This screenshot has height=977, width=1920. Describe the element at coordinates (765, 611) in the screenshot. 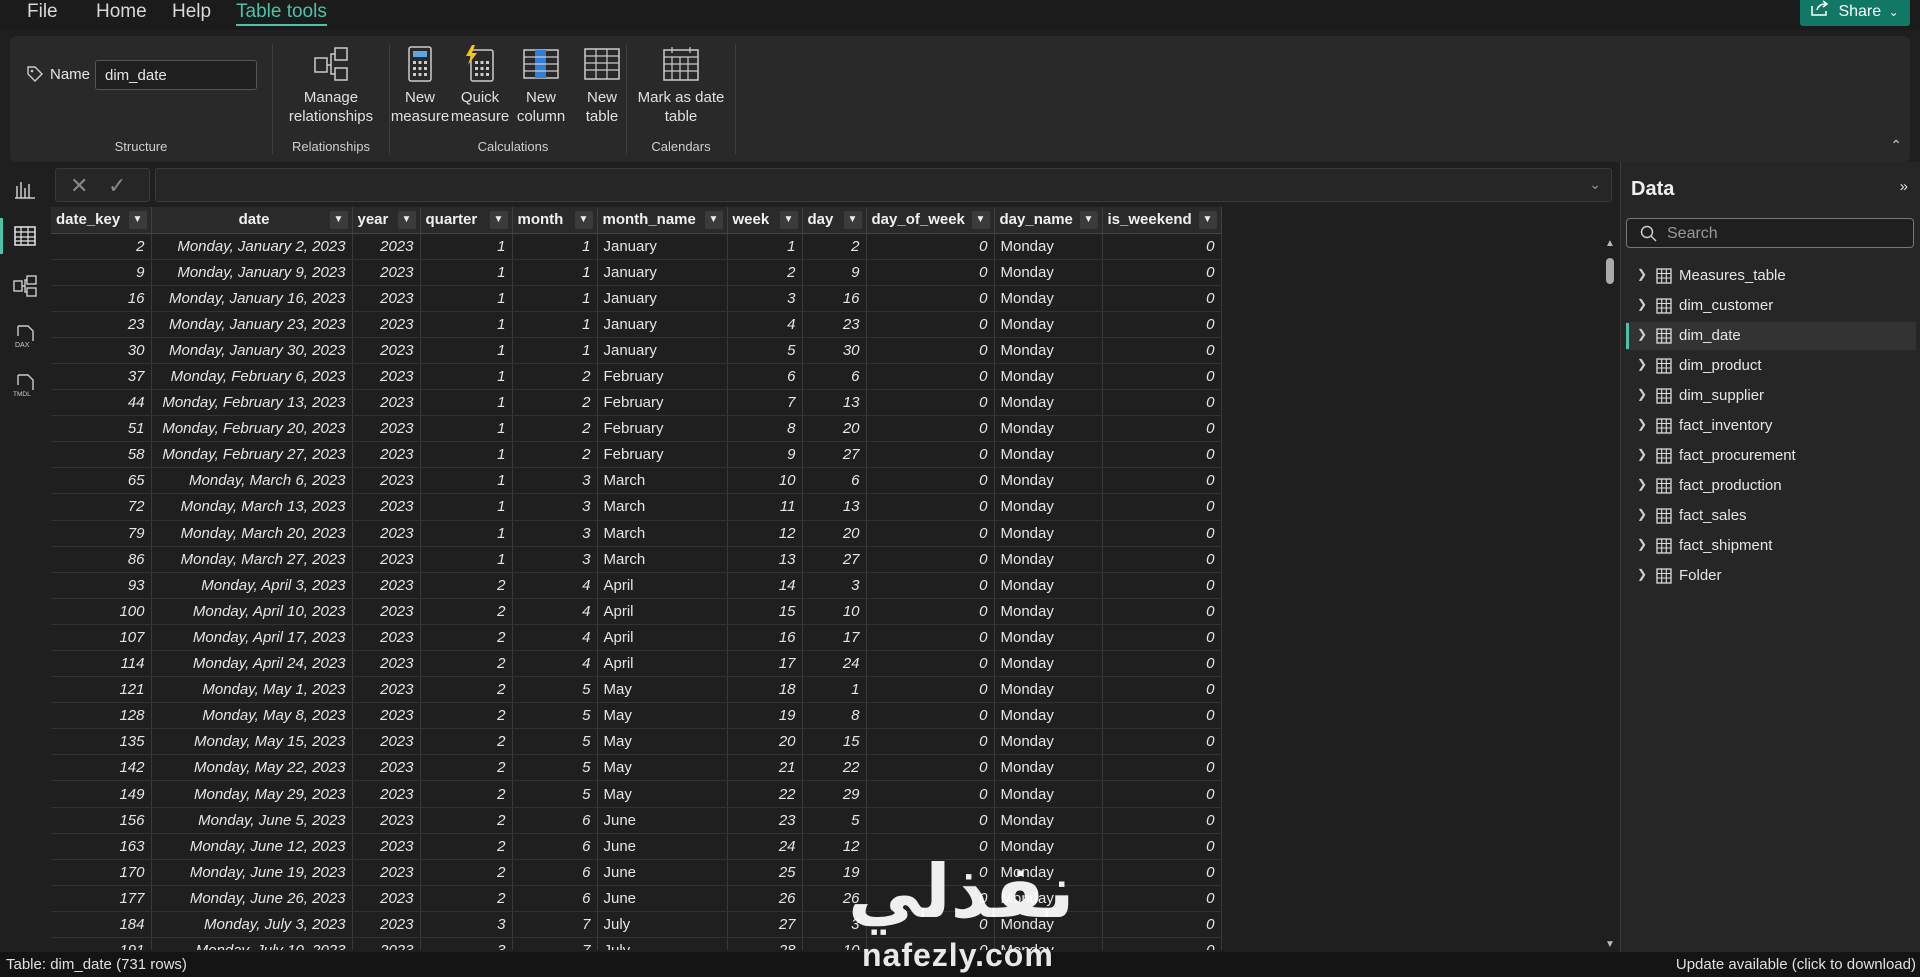

I see `table-cell: 15` at that location.